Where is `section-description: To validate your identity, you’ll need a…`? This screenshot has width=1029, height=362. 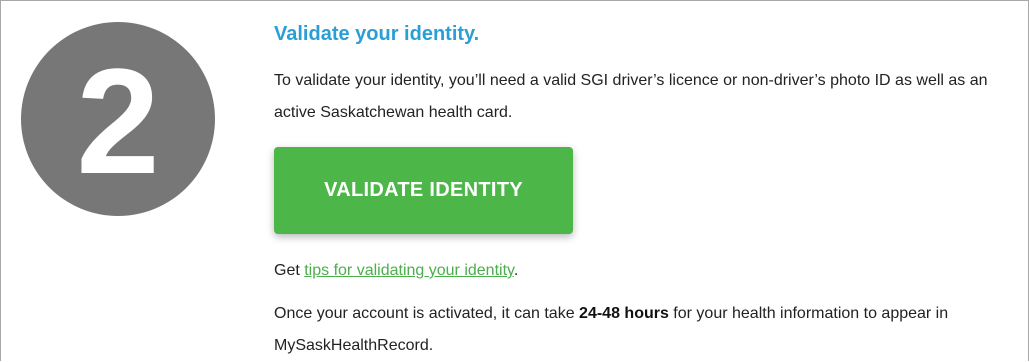
section-description: To validate your identity, you’ll need a… is located at coordinates (631, 96).